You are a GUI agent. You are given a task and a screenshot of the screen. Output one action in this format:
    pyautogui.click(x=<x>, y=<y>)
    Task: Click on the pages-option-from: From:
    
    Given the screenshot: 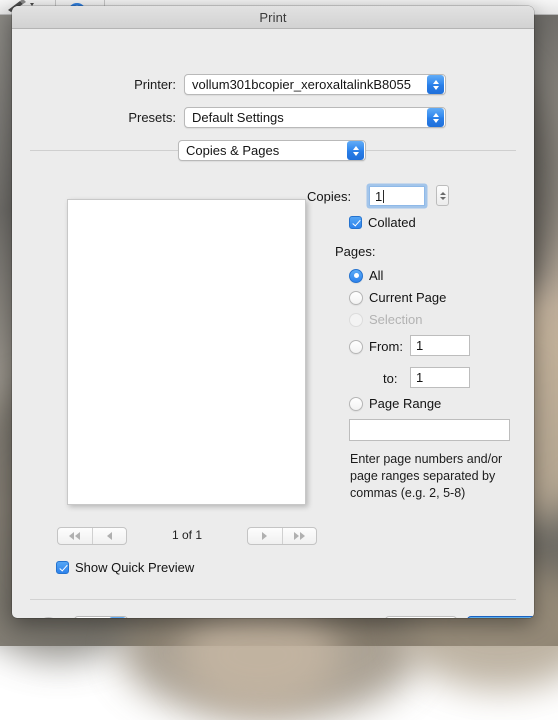 What is the action you would take?
    pyautogui.click(x=376, y=346)
    